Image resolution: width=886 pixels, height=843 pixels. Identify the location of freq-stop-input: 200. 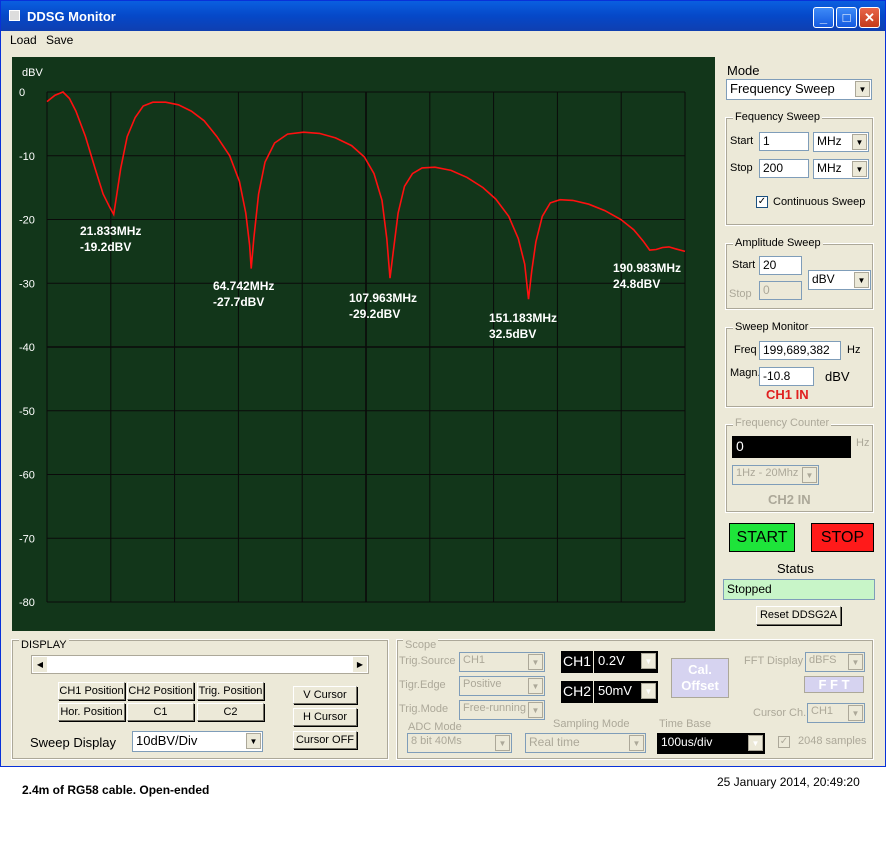
(784, 168).